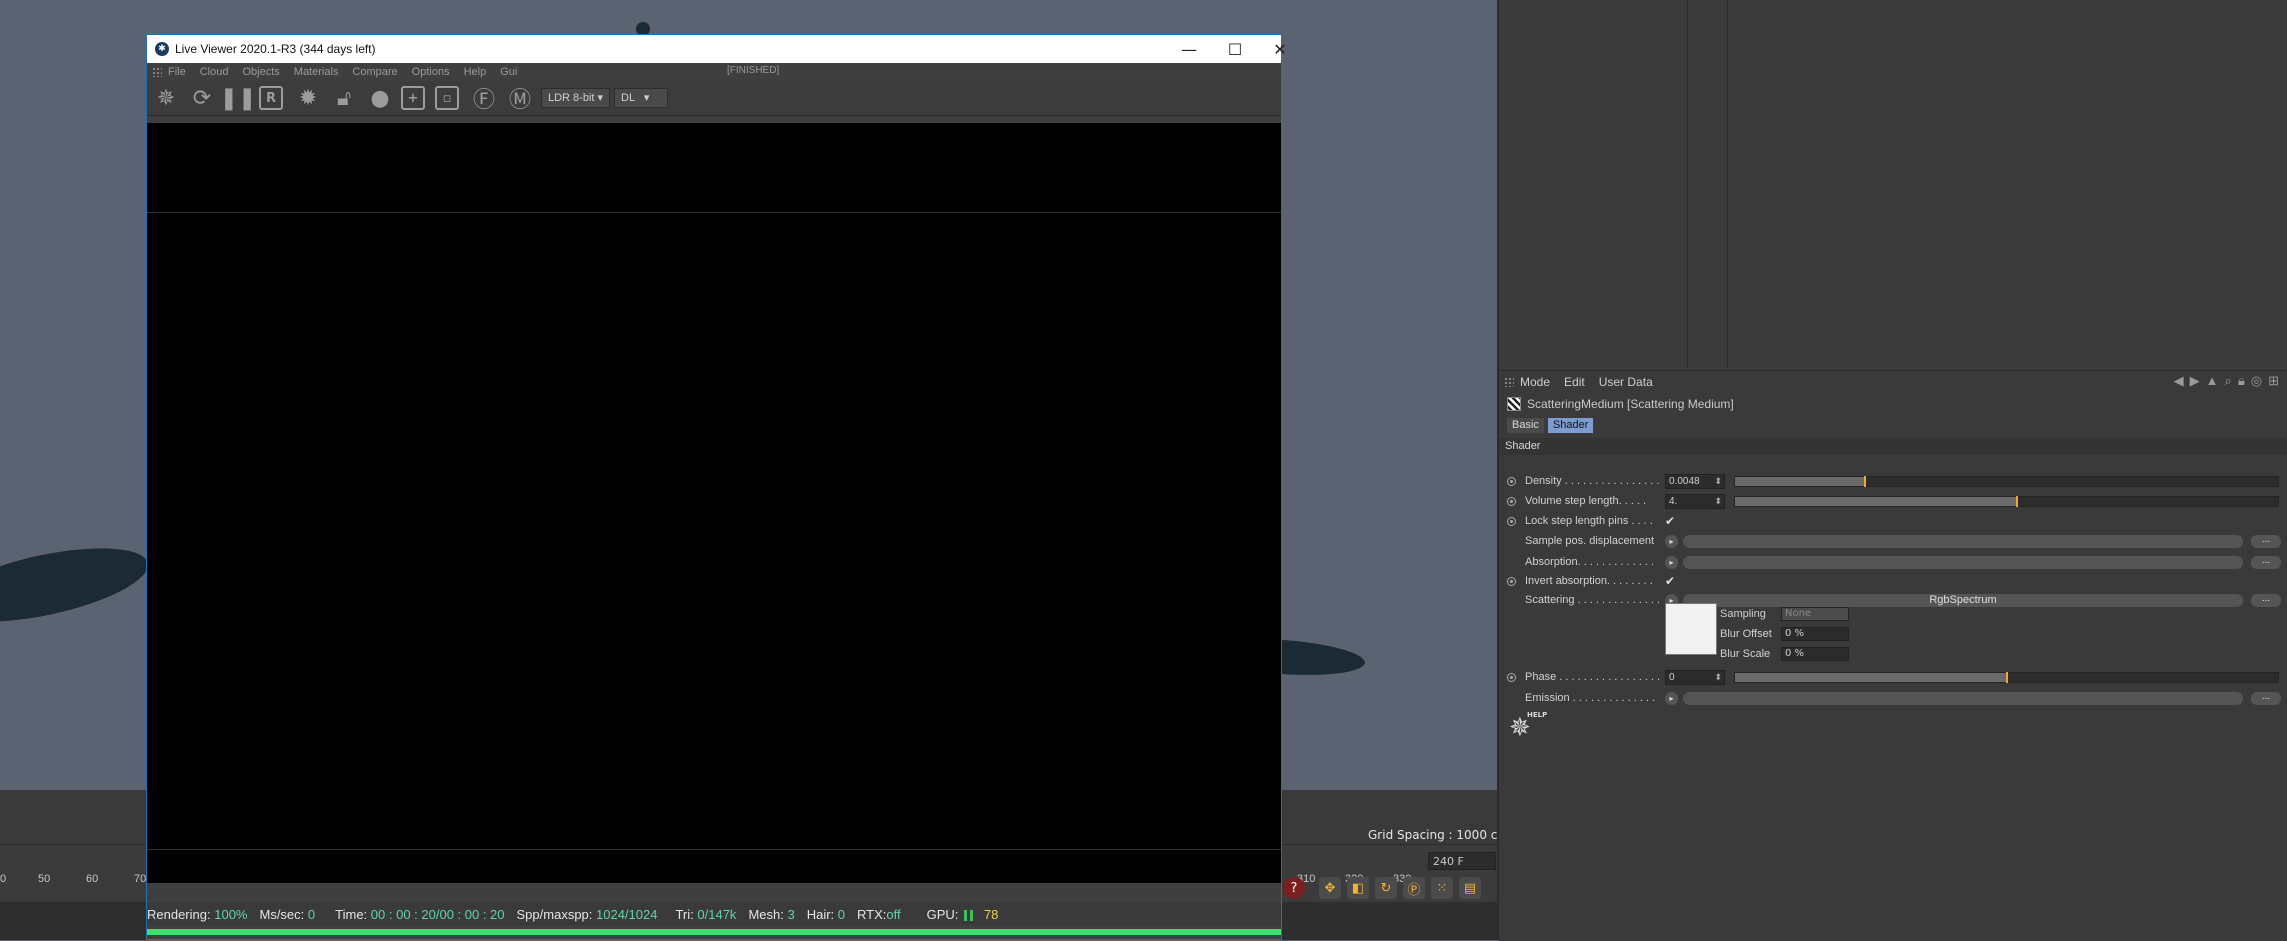 The height and width of the screenshot is (941, 2287). What do you see at coordinates (431, 72) in the screenshot?
I see `menu-options: Options` at bounding box center [431, 72].